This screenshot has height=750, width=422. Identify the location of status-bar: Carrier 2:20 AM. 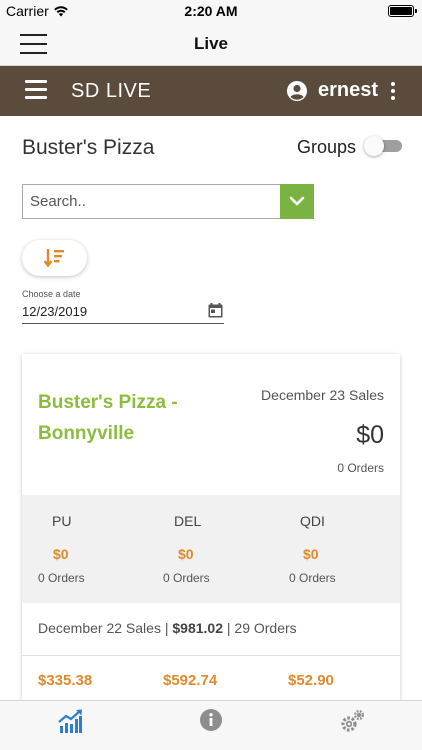
(211, 11).